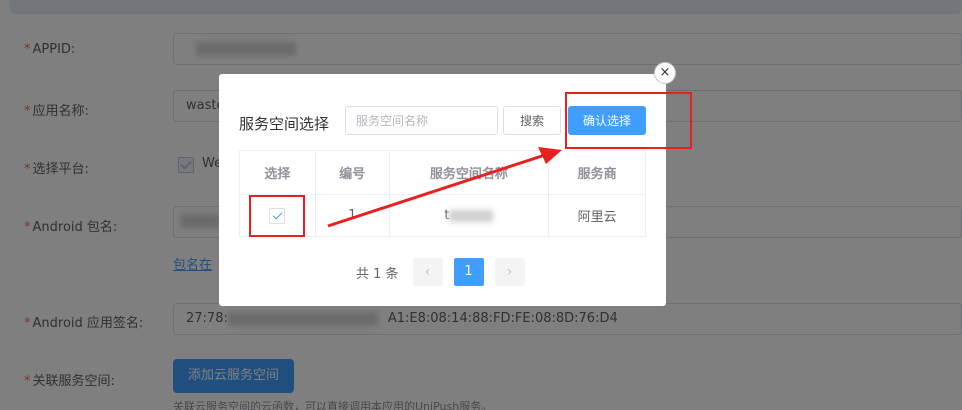  Describe the element at coordinates (421, 120) in the screenshot. I see `space-name-search-input` at that location.